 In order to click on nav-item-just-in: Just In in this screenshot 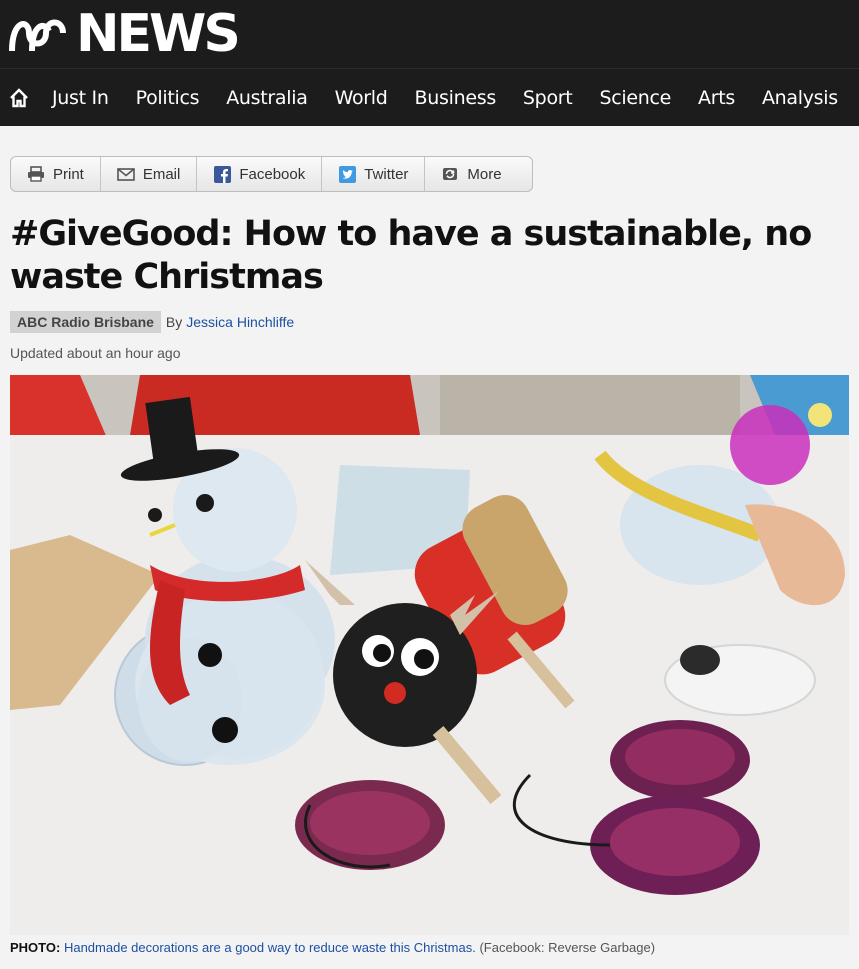, I will do `click(80, 98)`.